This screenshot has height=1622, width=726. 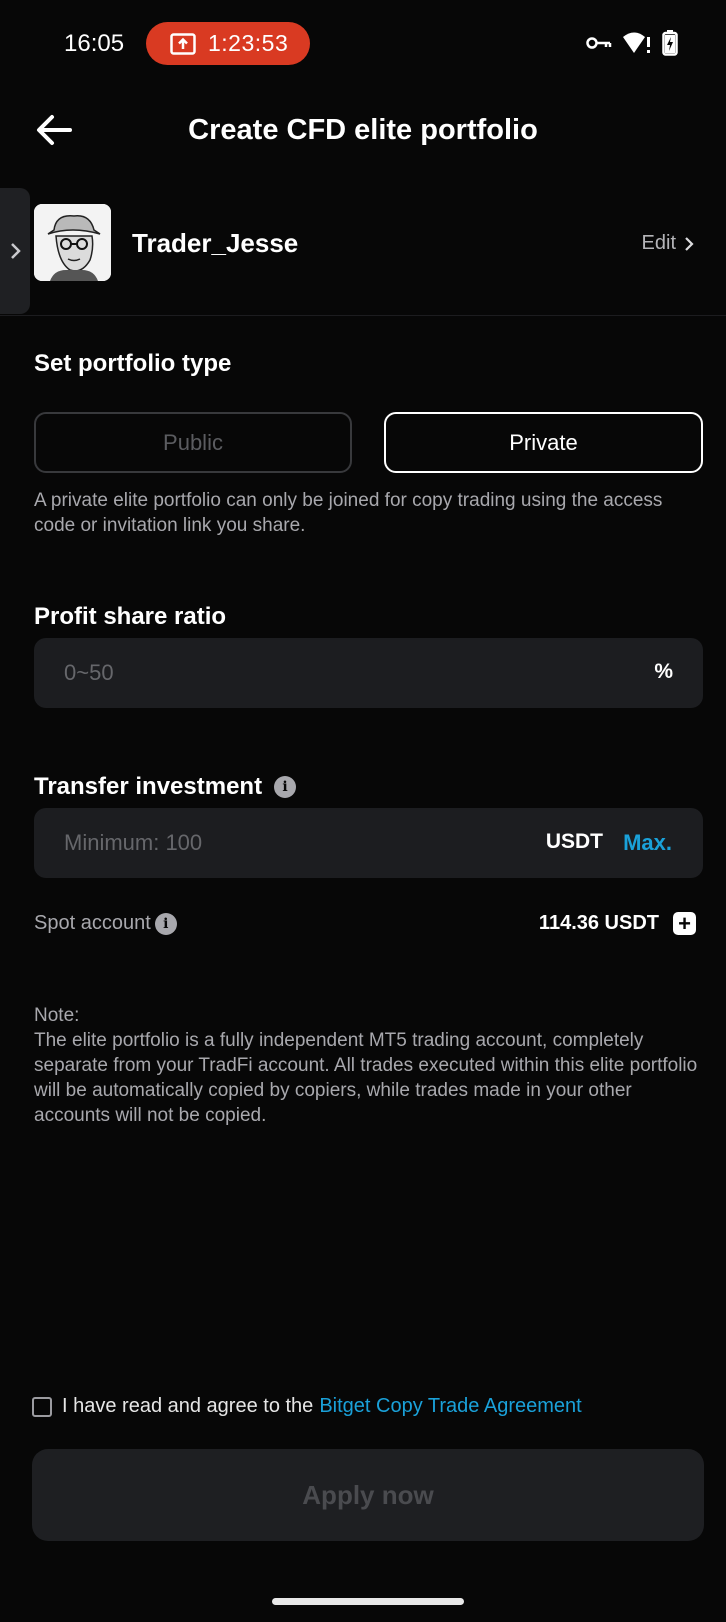 What do you see at coordinates (368, 843) in the screenshot?
I see `transfer-investment-field: USDT Max.` at bounding box center [368, 843].